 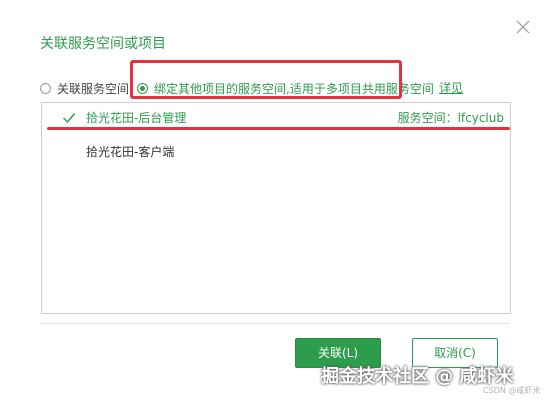 I want to click on close-icon, so click(x=523, y=27).